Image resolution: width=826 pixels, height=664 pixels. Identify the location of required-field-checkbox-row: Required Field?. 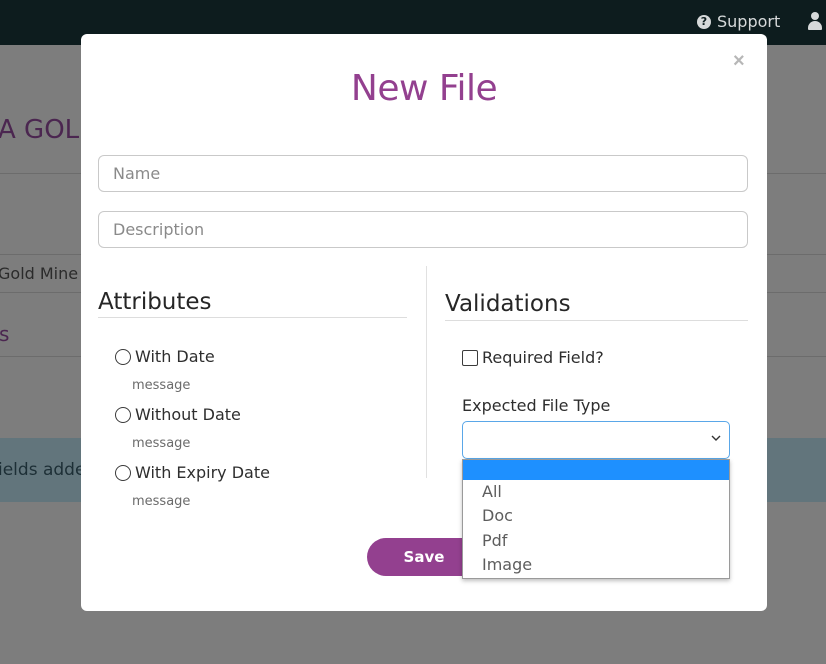
(533, 357).